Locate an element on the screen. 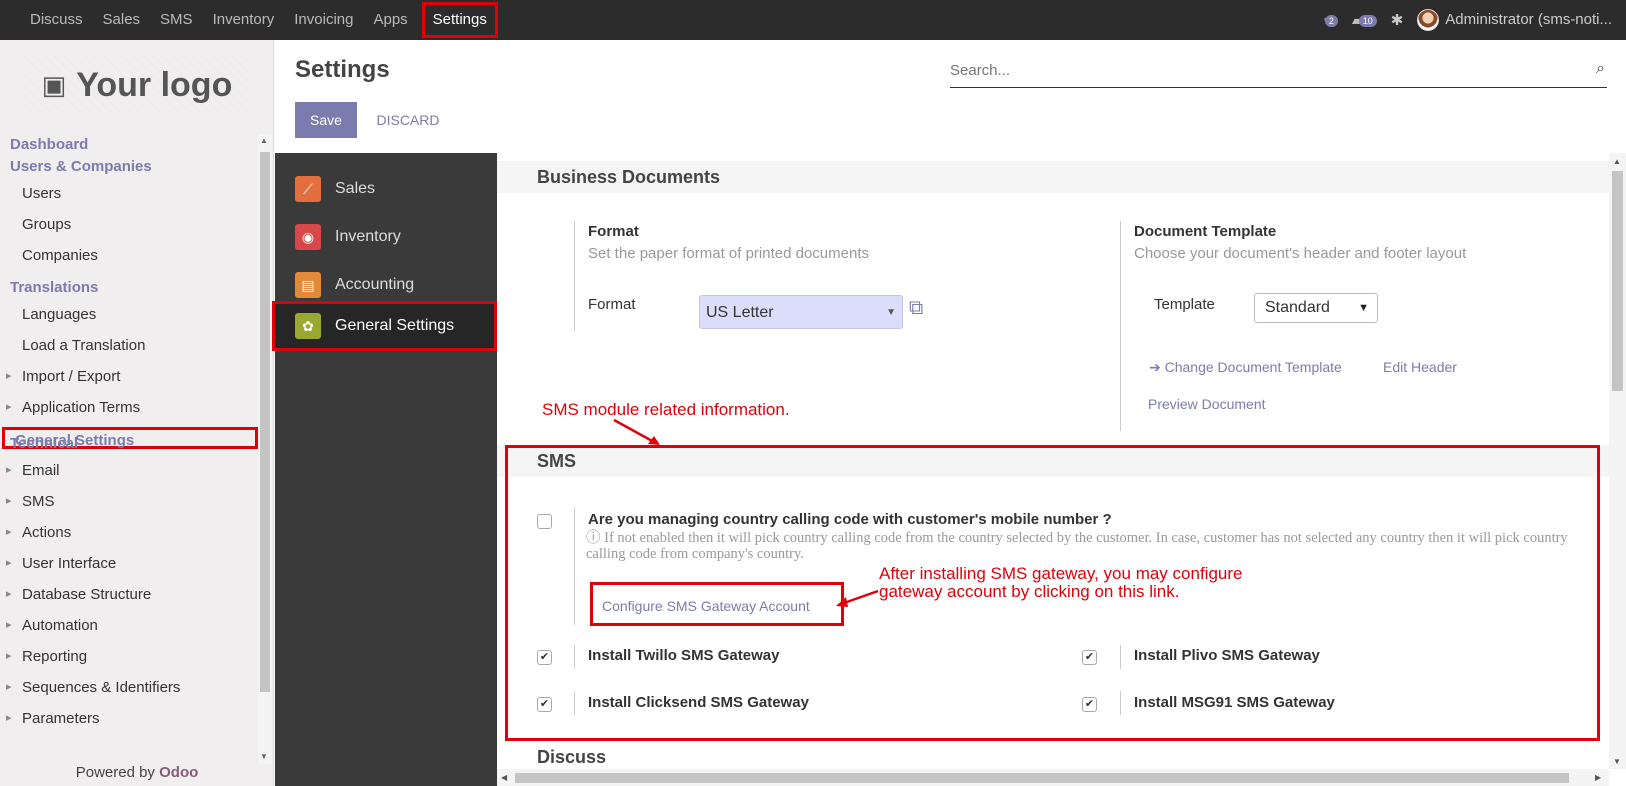  menu-settings: Settings is located at coordinates (459, 20).